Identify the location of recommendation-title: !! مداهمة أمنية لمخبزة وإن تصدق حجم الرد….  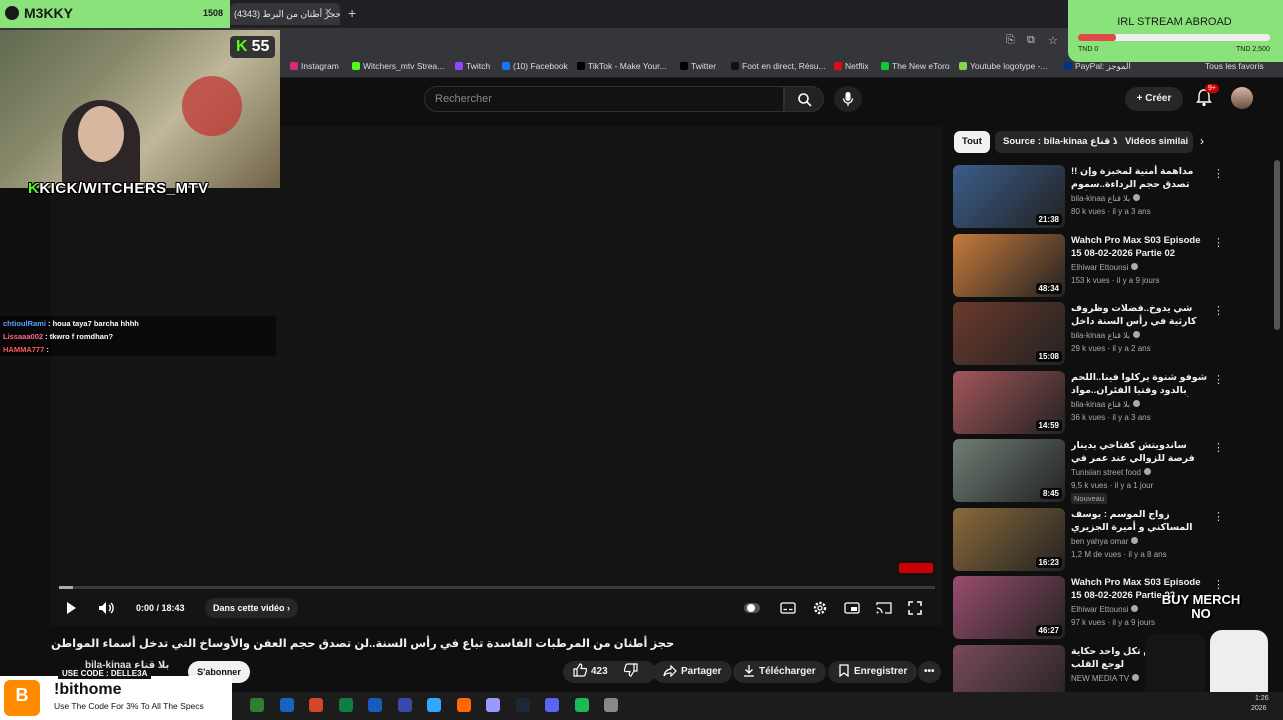
(1140, 178).